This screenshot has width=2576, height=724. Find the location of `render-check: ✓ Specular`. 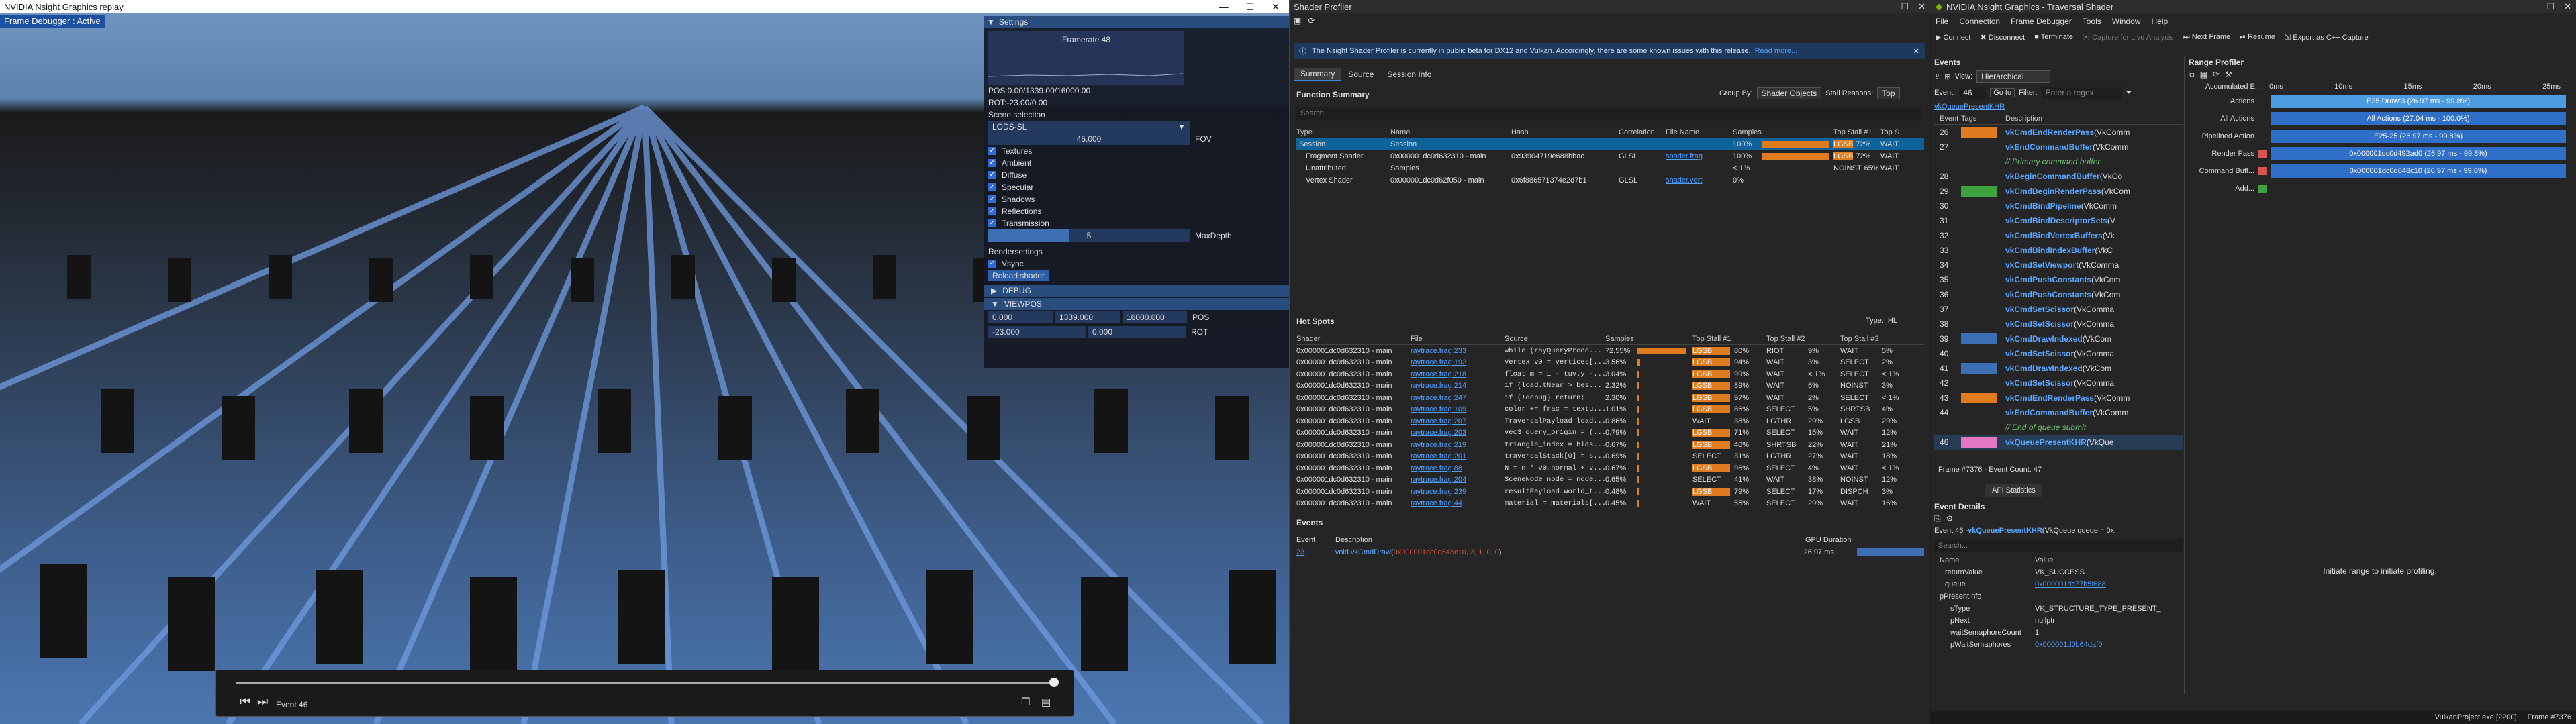

render-check: ✓ Specular is located at coordinates (1138, 187).